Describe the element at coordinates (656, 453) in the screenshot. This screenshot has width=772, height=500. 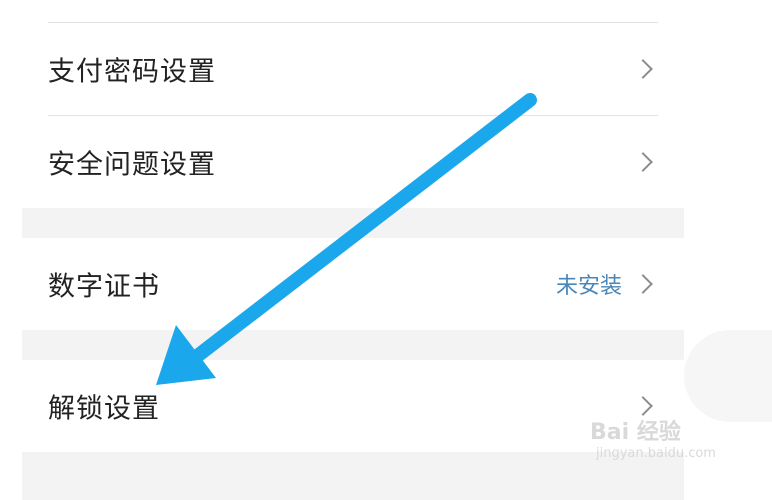
I see `watermark-url: jingyan.baidu.com` at that location.